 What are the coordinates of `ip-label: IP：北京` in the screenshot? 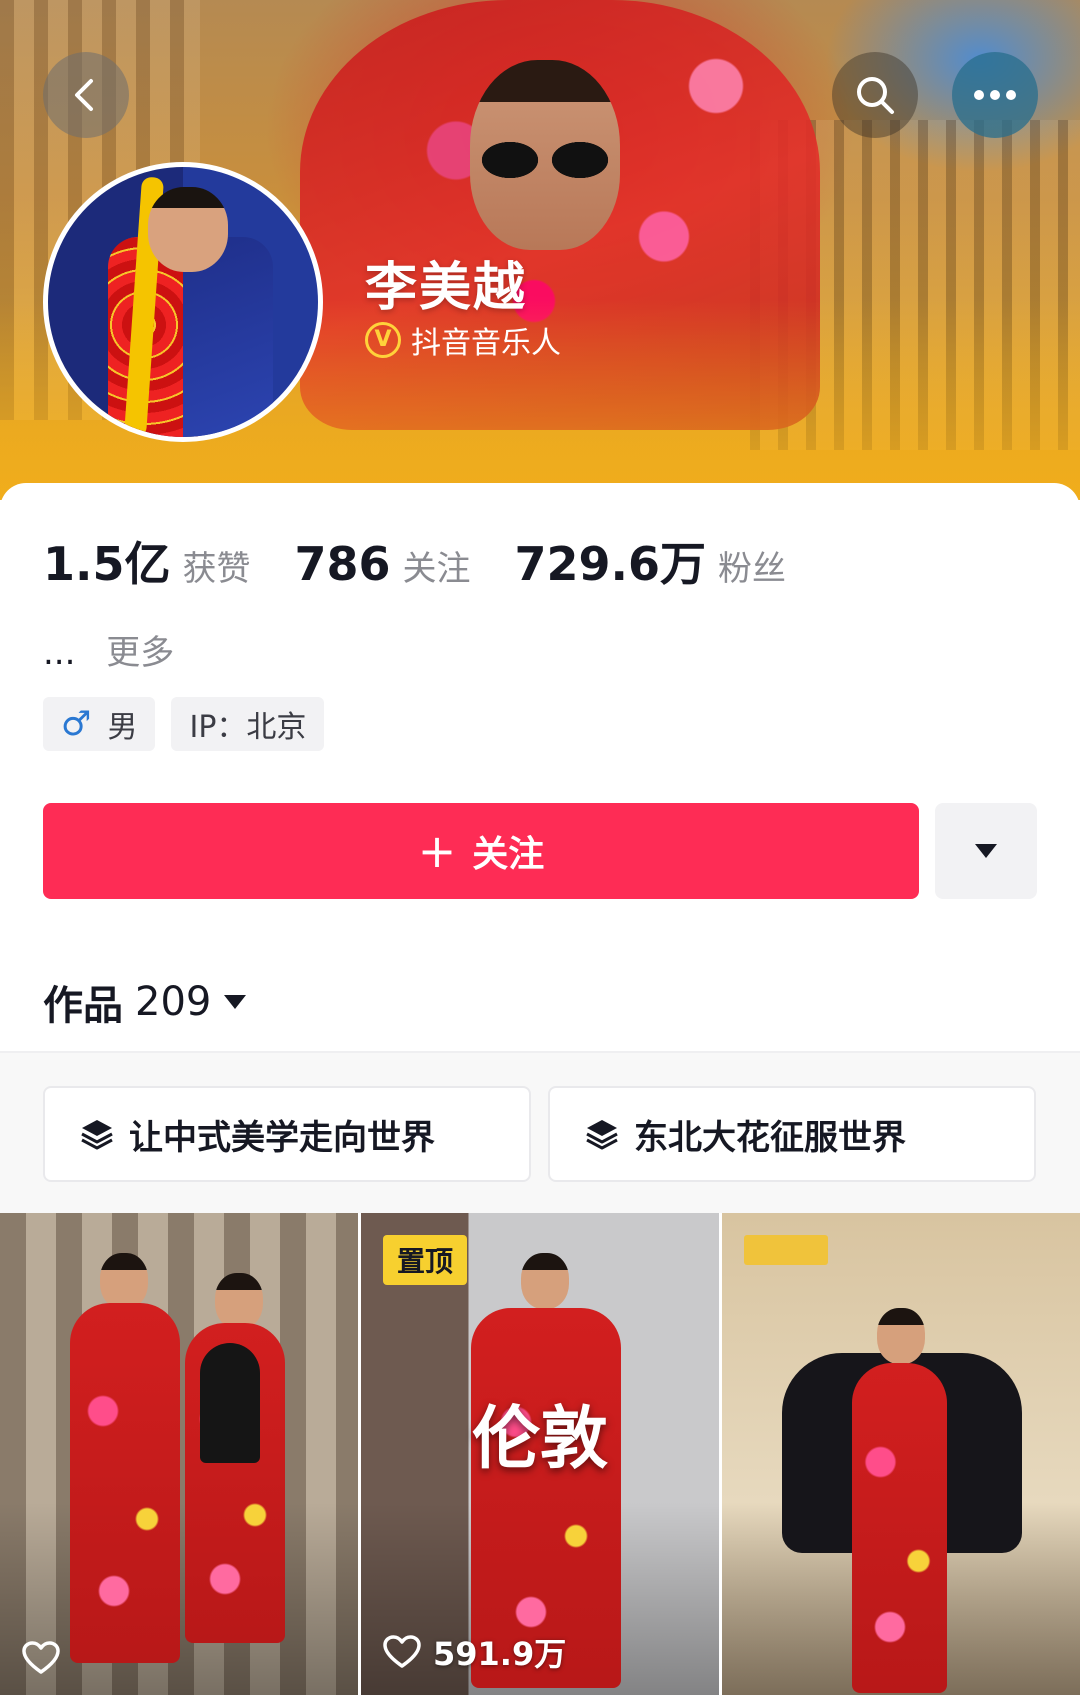 It's located at (248, 727).